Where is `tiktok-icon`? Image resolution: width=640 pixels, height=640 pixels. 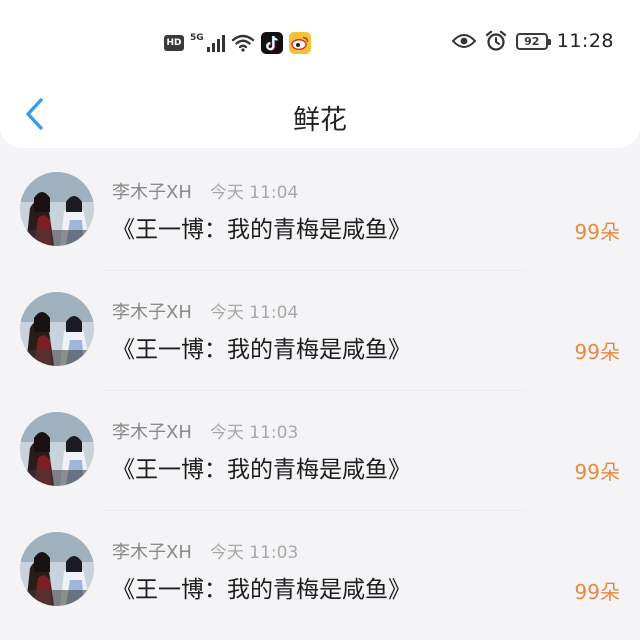 tiktok-icon is located at coordinates (271, 43).